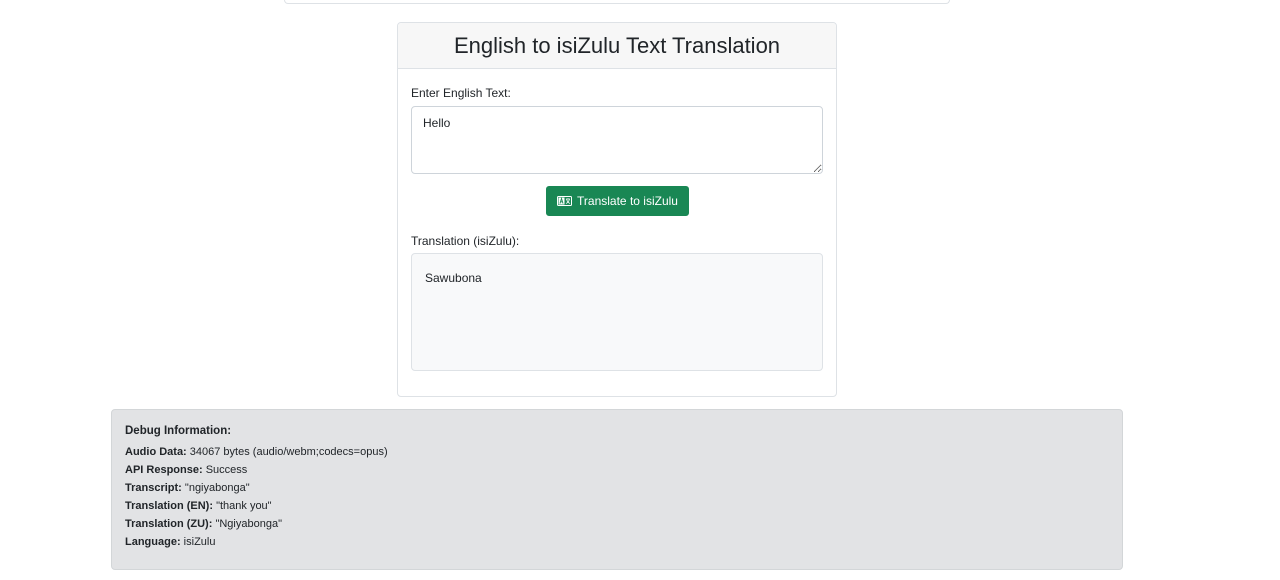 This screenshot has width=1280, height=580. Describe the element at coordinates (169, 524) in the screenshot. I see `debug-key: Translation (ZU):` at that location.